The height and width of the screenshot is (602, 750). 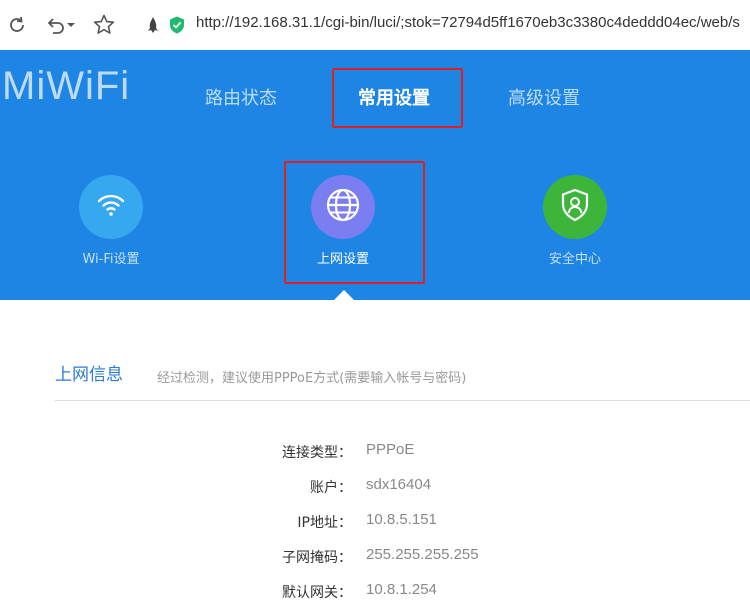 What do you see at coordinates (422, 554) in the screenshot?
I see `subnet-mask-value: 255.255.255.255` at bounding box center [422, 554].